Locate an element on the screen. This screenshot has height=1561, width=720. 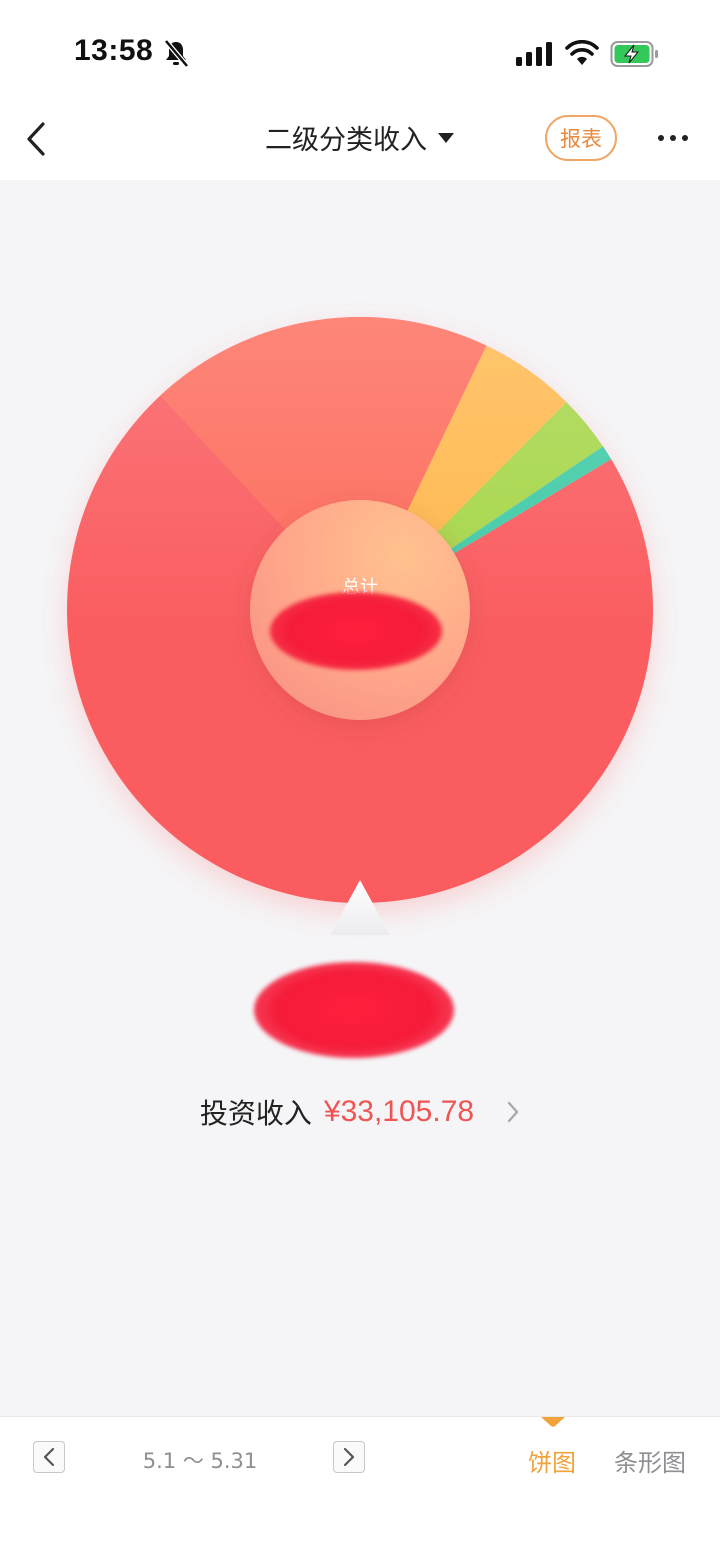
chevron-left-icon is located at coordinates (49, 1457).